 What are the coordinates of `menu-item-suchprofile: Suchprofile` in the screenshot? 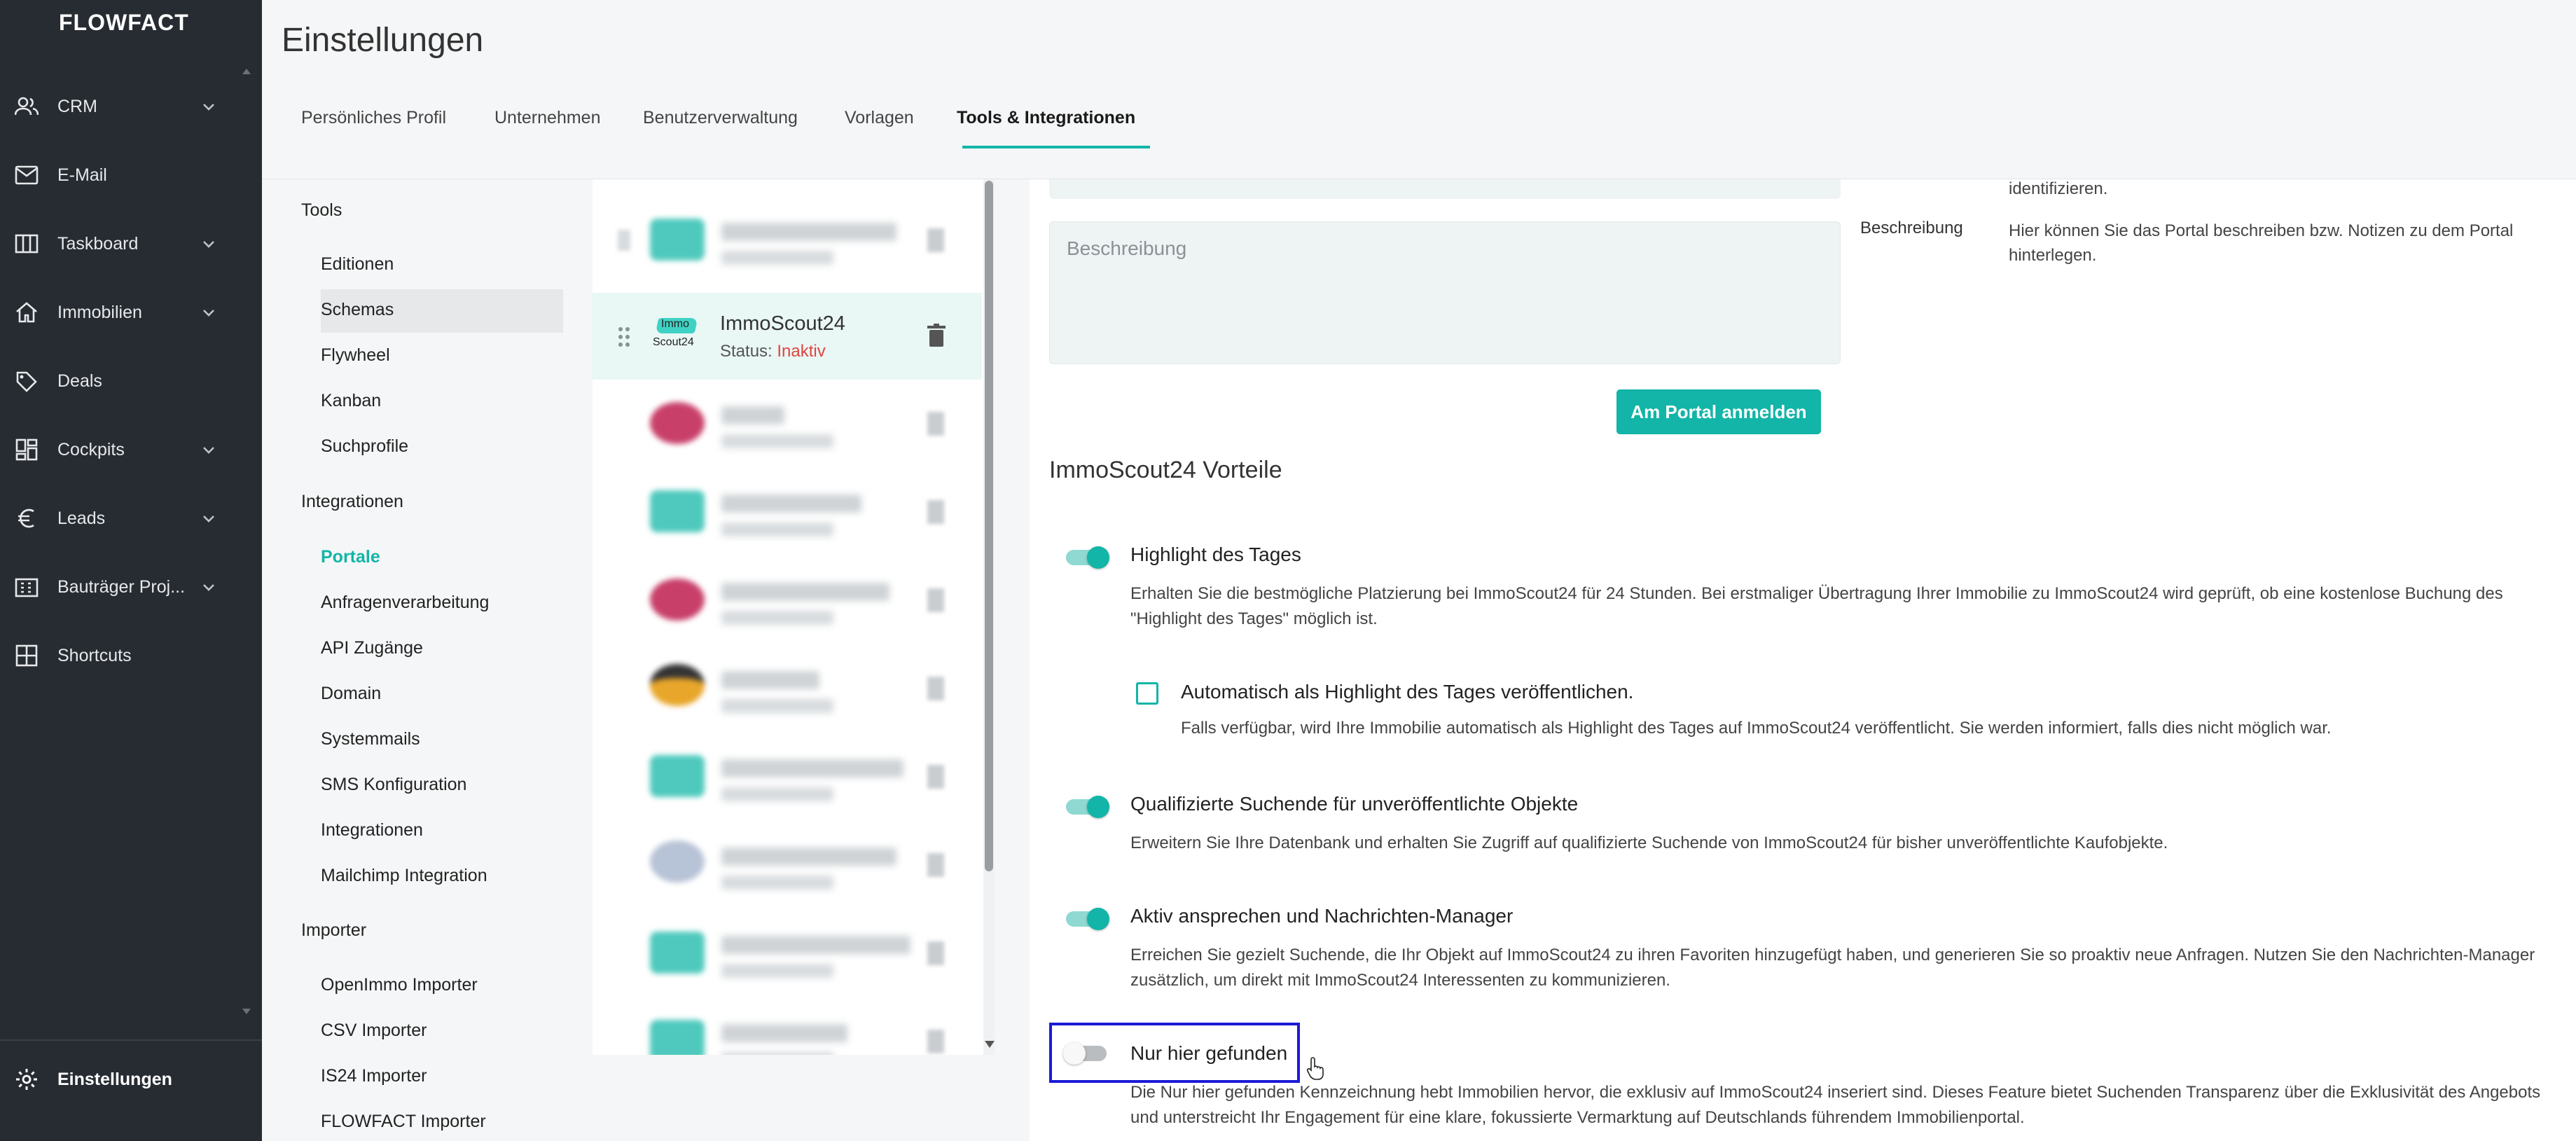 It's located at (365, 447).